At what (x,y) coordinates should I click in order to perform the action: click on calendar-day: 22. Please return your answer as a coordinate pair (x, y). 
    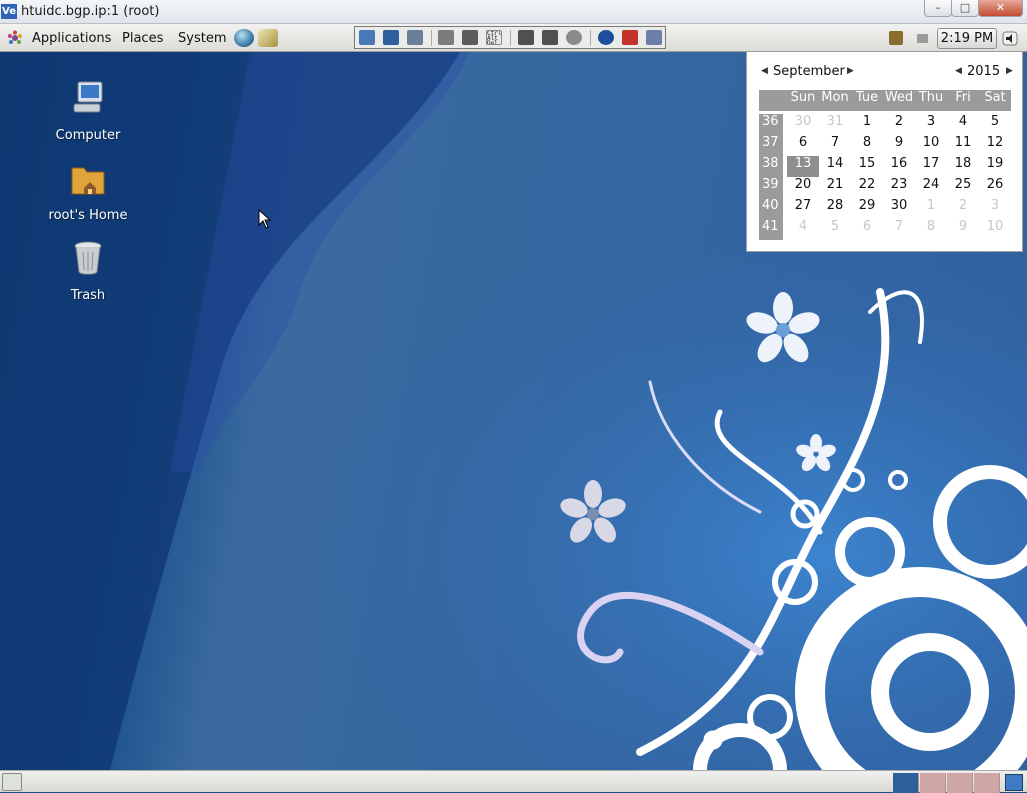
    Looking at the image, I should click on (867, 187).